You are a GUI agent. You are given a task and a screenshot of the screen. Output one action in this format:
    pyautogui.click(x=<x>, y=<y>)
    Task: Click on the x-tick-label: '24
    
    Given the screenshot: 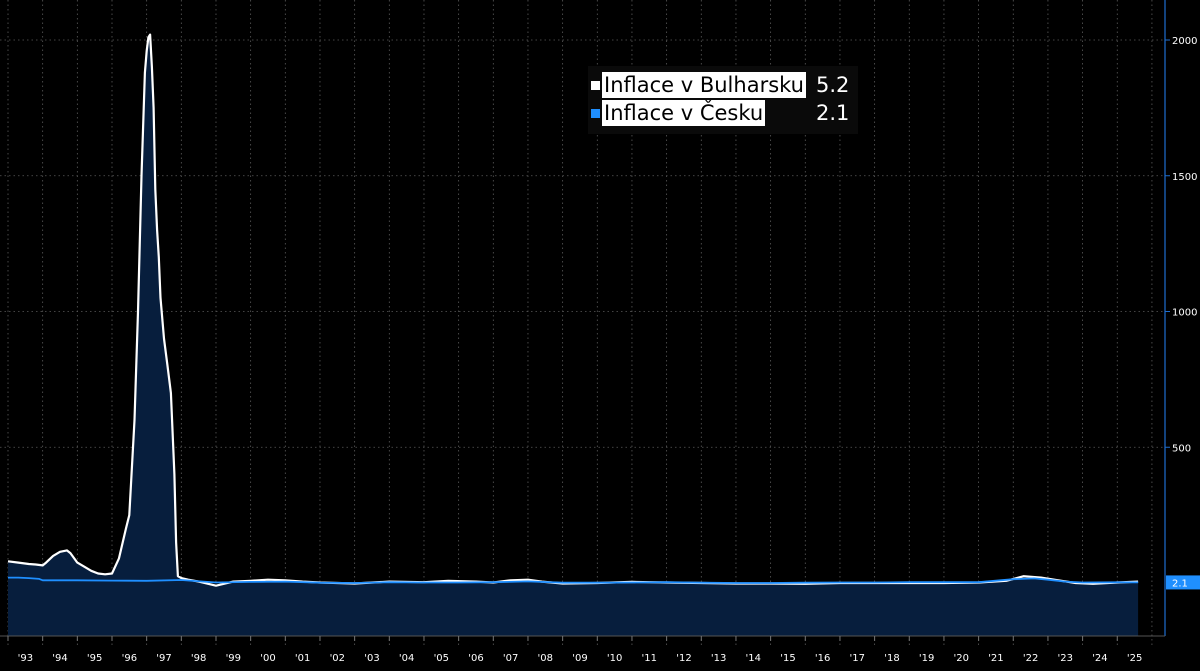 What is the action you would take?
    pyautogui.click(x=1099, y=658)
    